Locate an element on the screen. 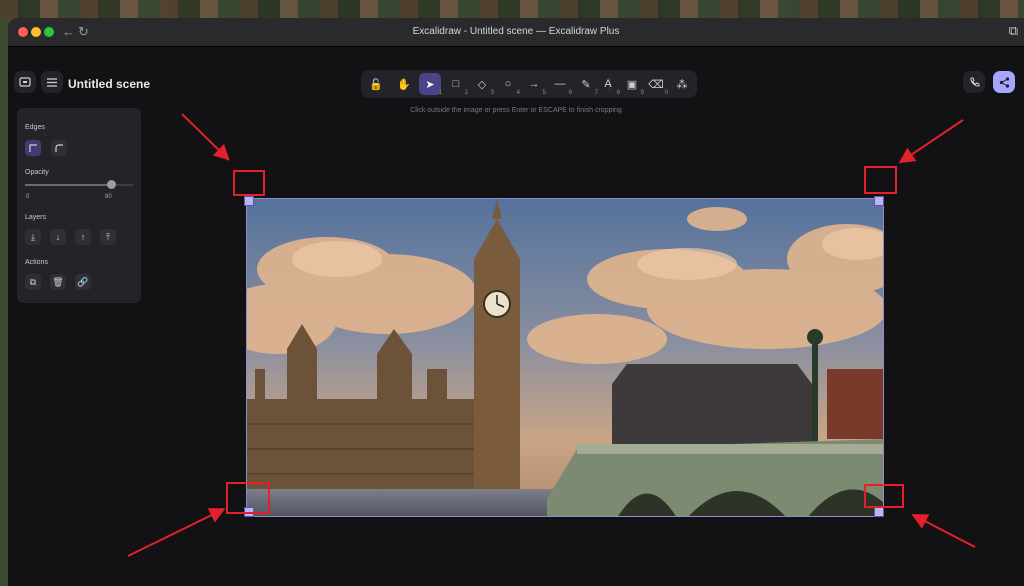 This screenshot has height=586, width=1024. arrow-bottom-right is located at coordinates (943, 531).